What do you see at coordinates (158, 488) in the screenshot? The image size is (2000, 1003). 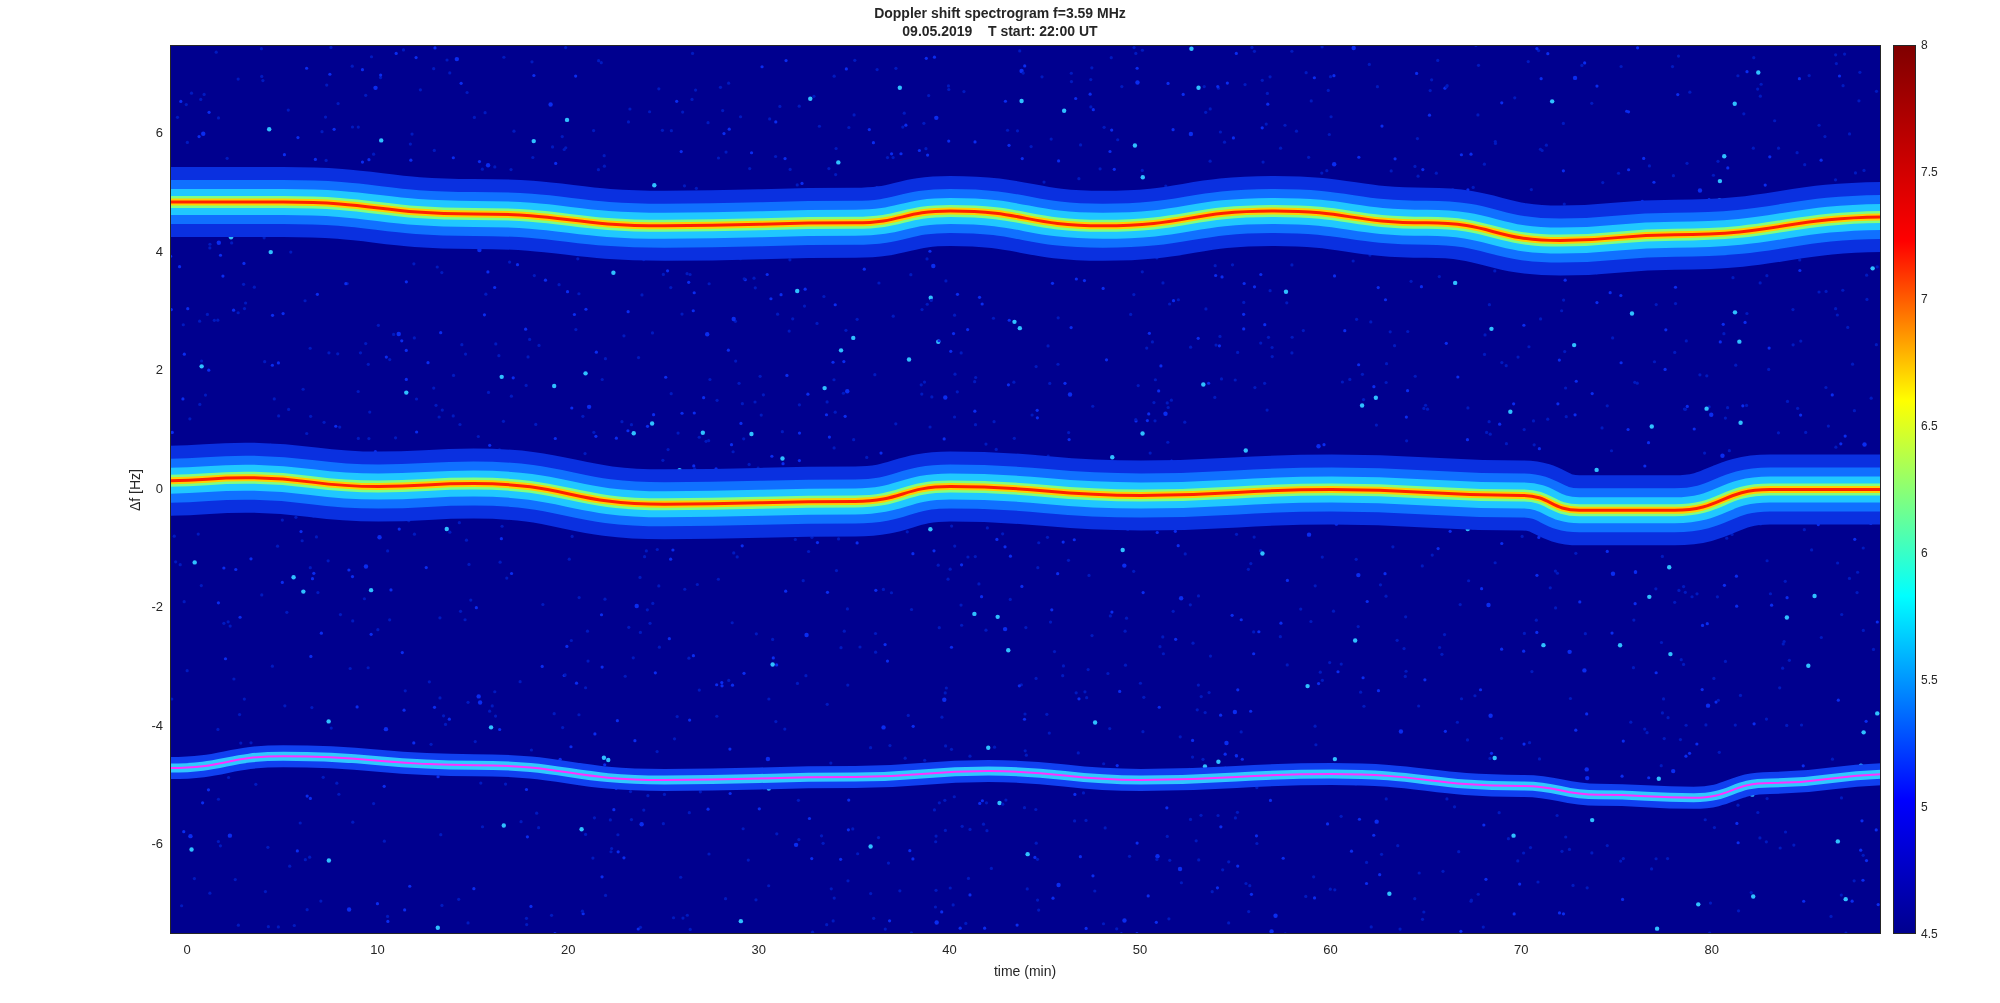 I see `y-axis-tick-label: 0` at bounding box center [158, 488].